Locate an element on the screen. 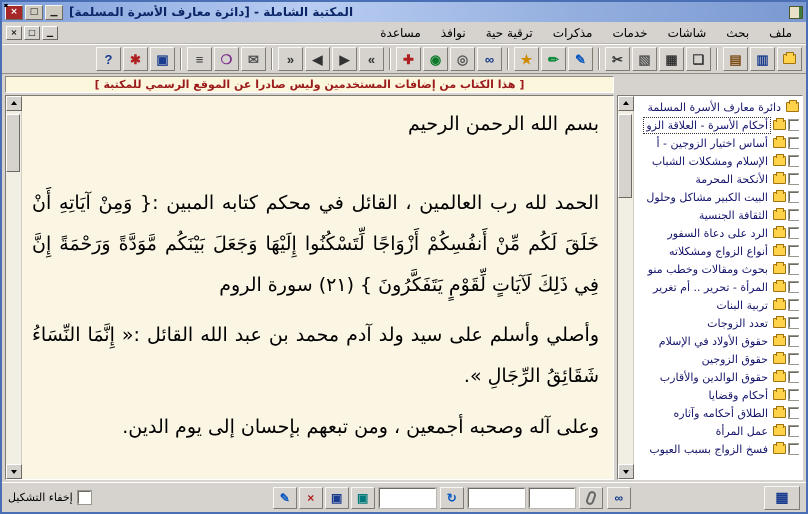 This screenshot has height=514, width=808. tree-scroll-up-button is located at coordinates (626, 103).